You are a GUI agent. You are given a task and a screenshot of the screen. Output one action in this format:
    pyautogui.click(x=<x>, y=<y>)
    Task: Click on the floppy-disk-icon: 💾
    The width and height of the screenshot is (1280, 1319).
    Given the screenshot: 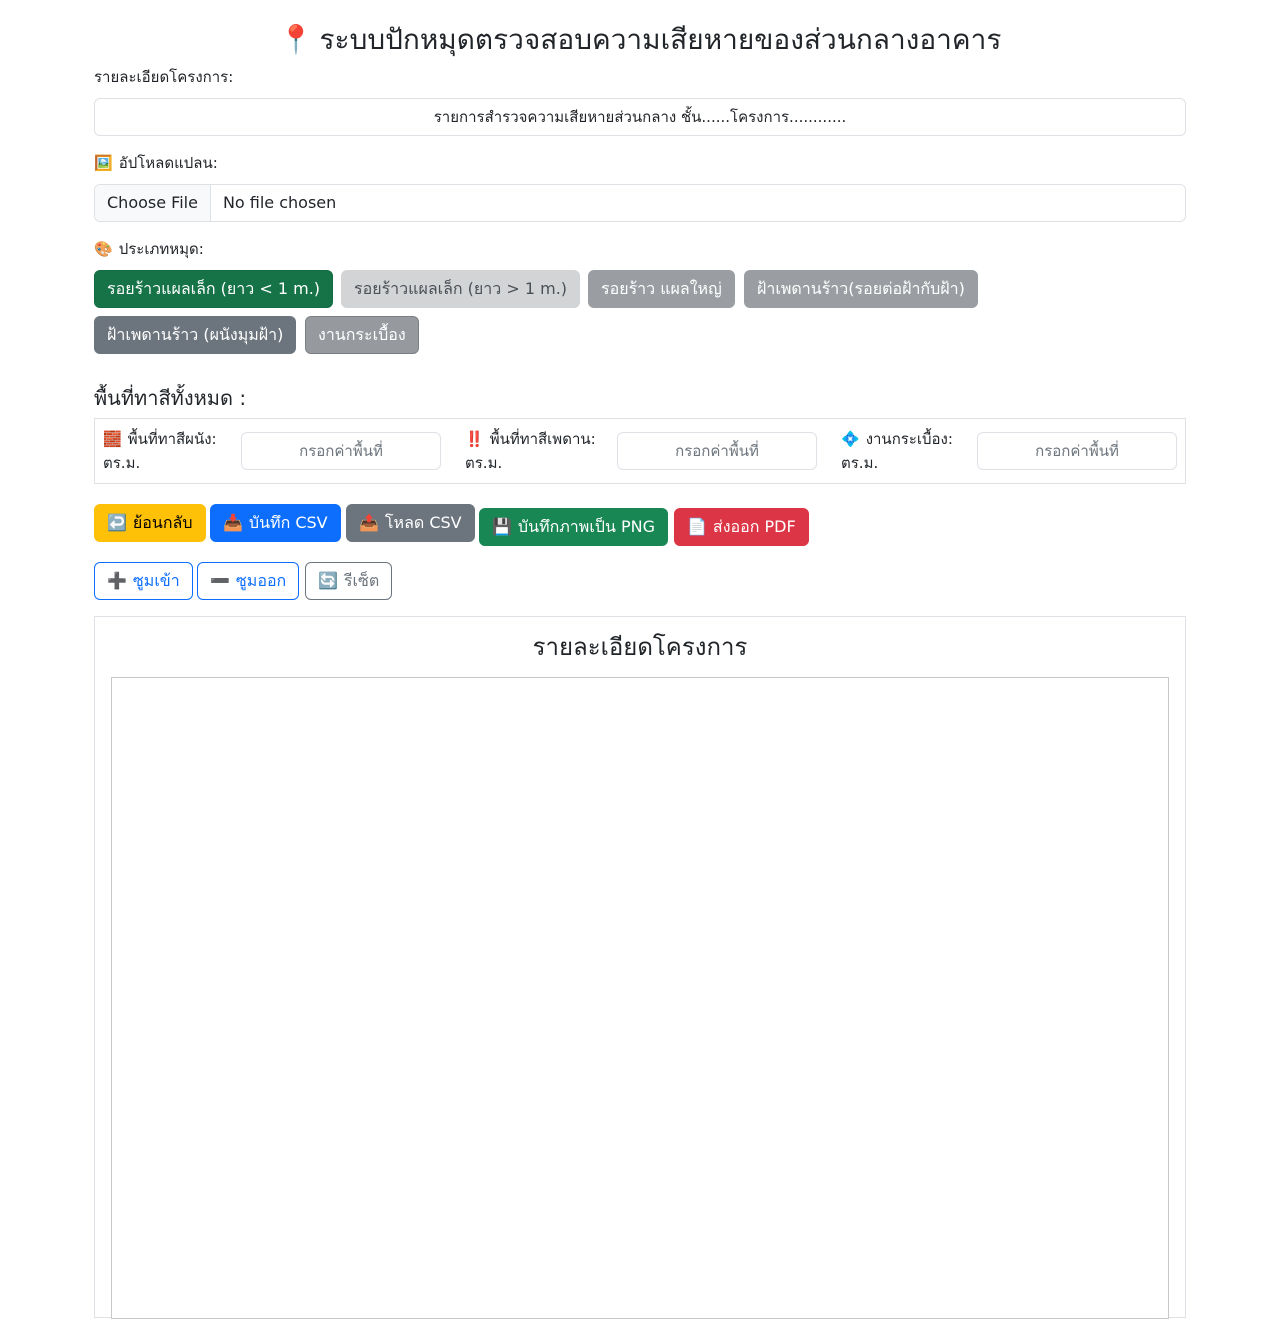 What is the action you would take?
    pyautogui.click(x=502, y=526)
    